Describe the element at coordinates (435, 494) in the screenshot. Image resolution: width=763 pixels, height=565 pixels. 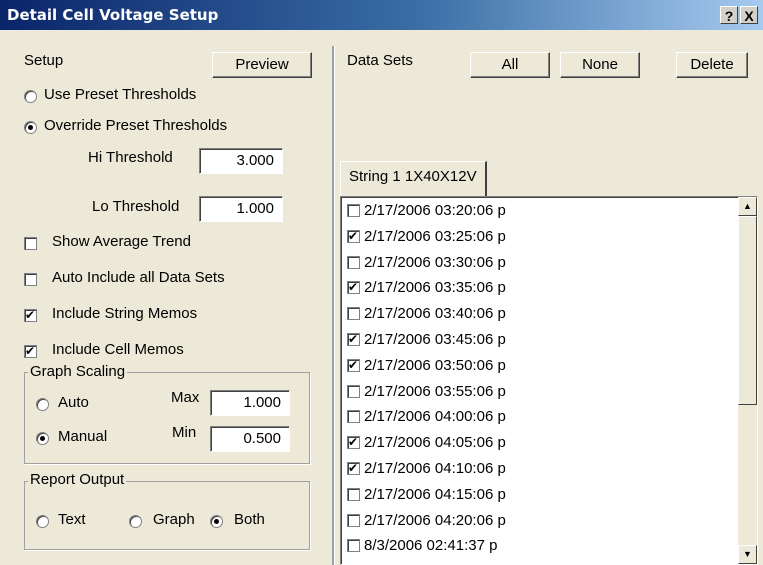
I see `list-item-label: 2/17/2006 04:15:06 p` at that location.